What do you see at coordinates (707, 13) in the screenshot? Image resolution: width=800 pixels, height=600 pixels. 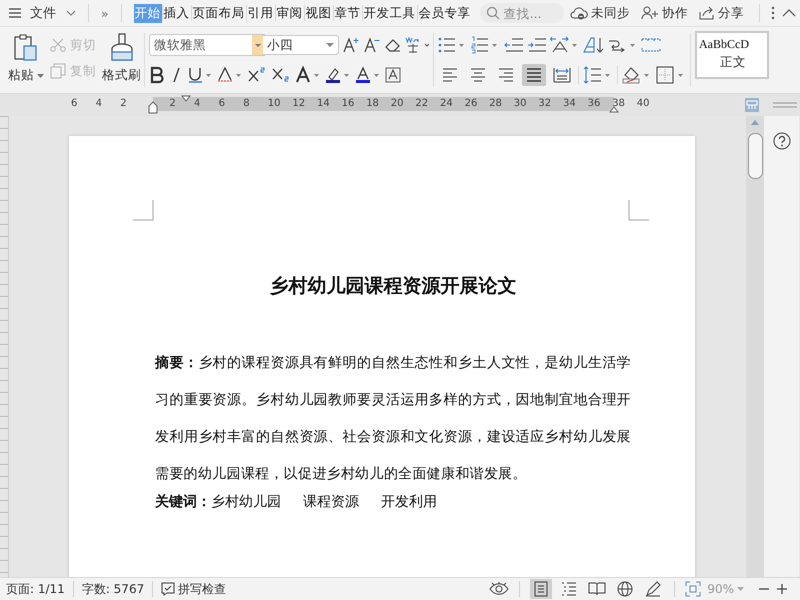 I see `share-icon` at bounding box center [707, 13].